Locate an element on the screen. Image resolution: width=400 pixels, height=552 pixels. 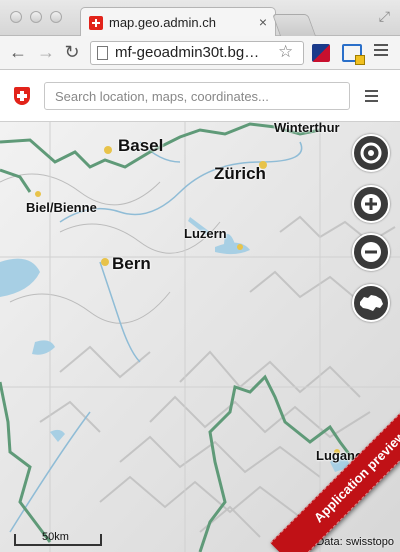
tab-title: map.geo.admin.ch is located at coordinates (162, 22).